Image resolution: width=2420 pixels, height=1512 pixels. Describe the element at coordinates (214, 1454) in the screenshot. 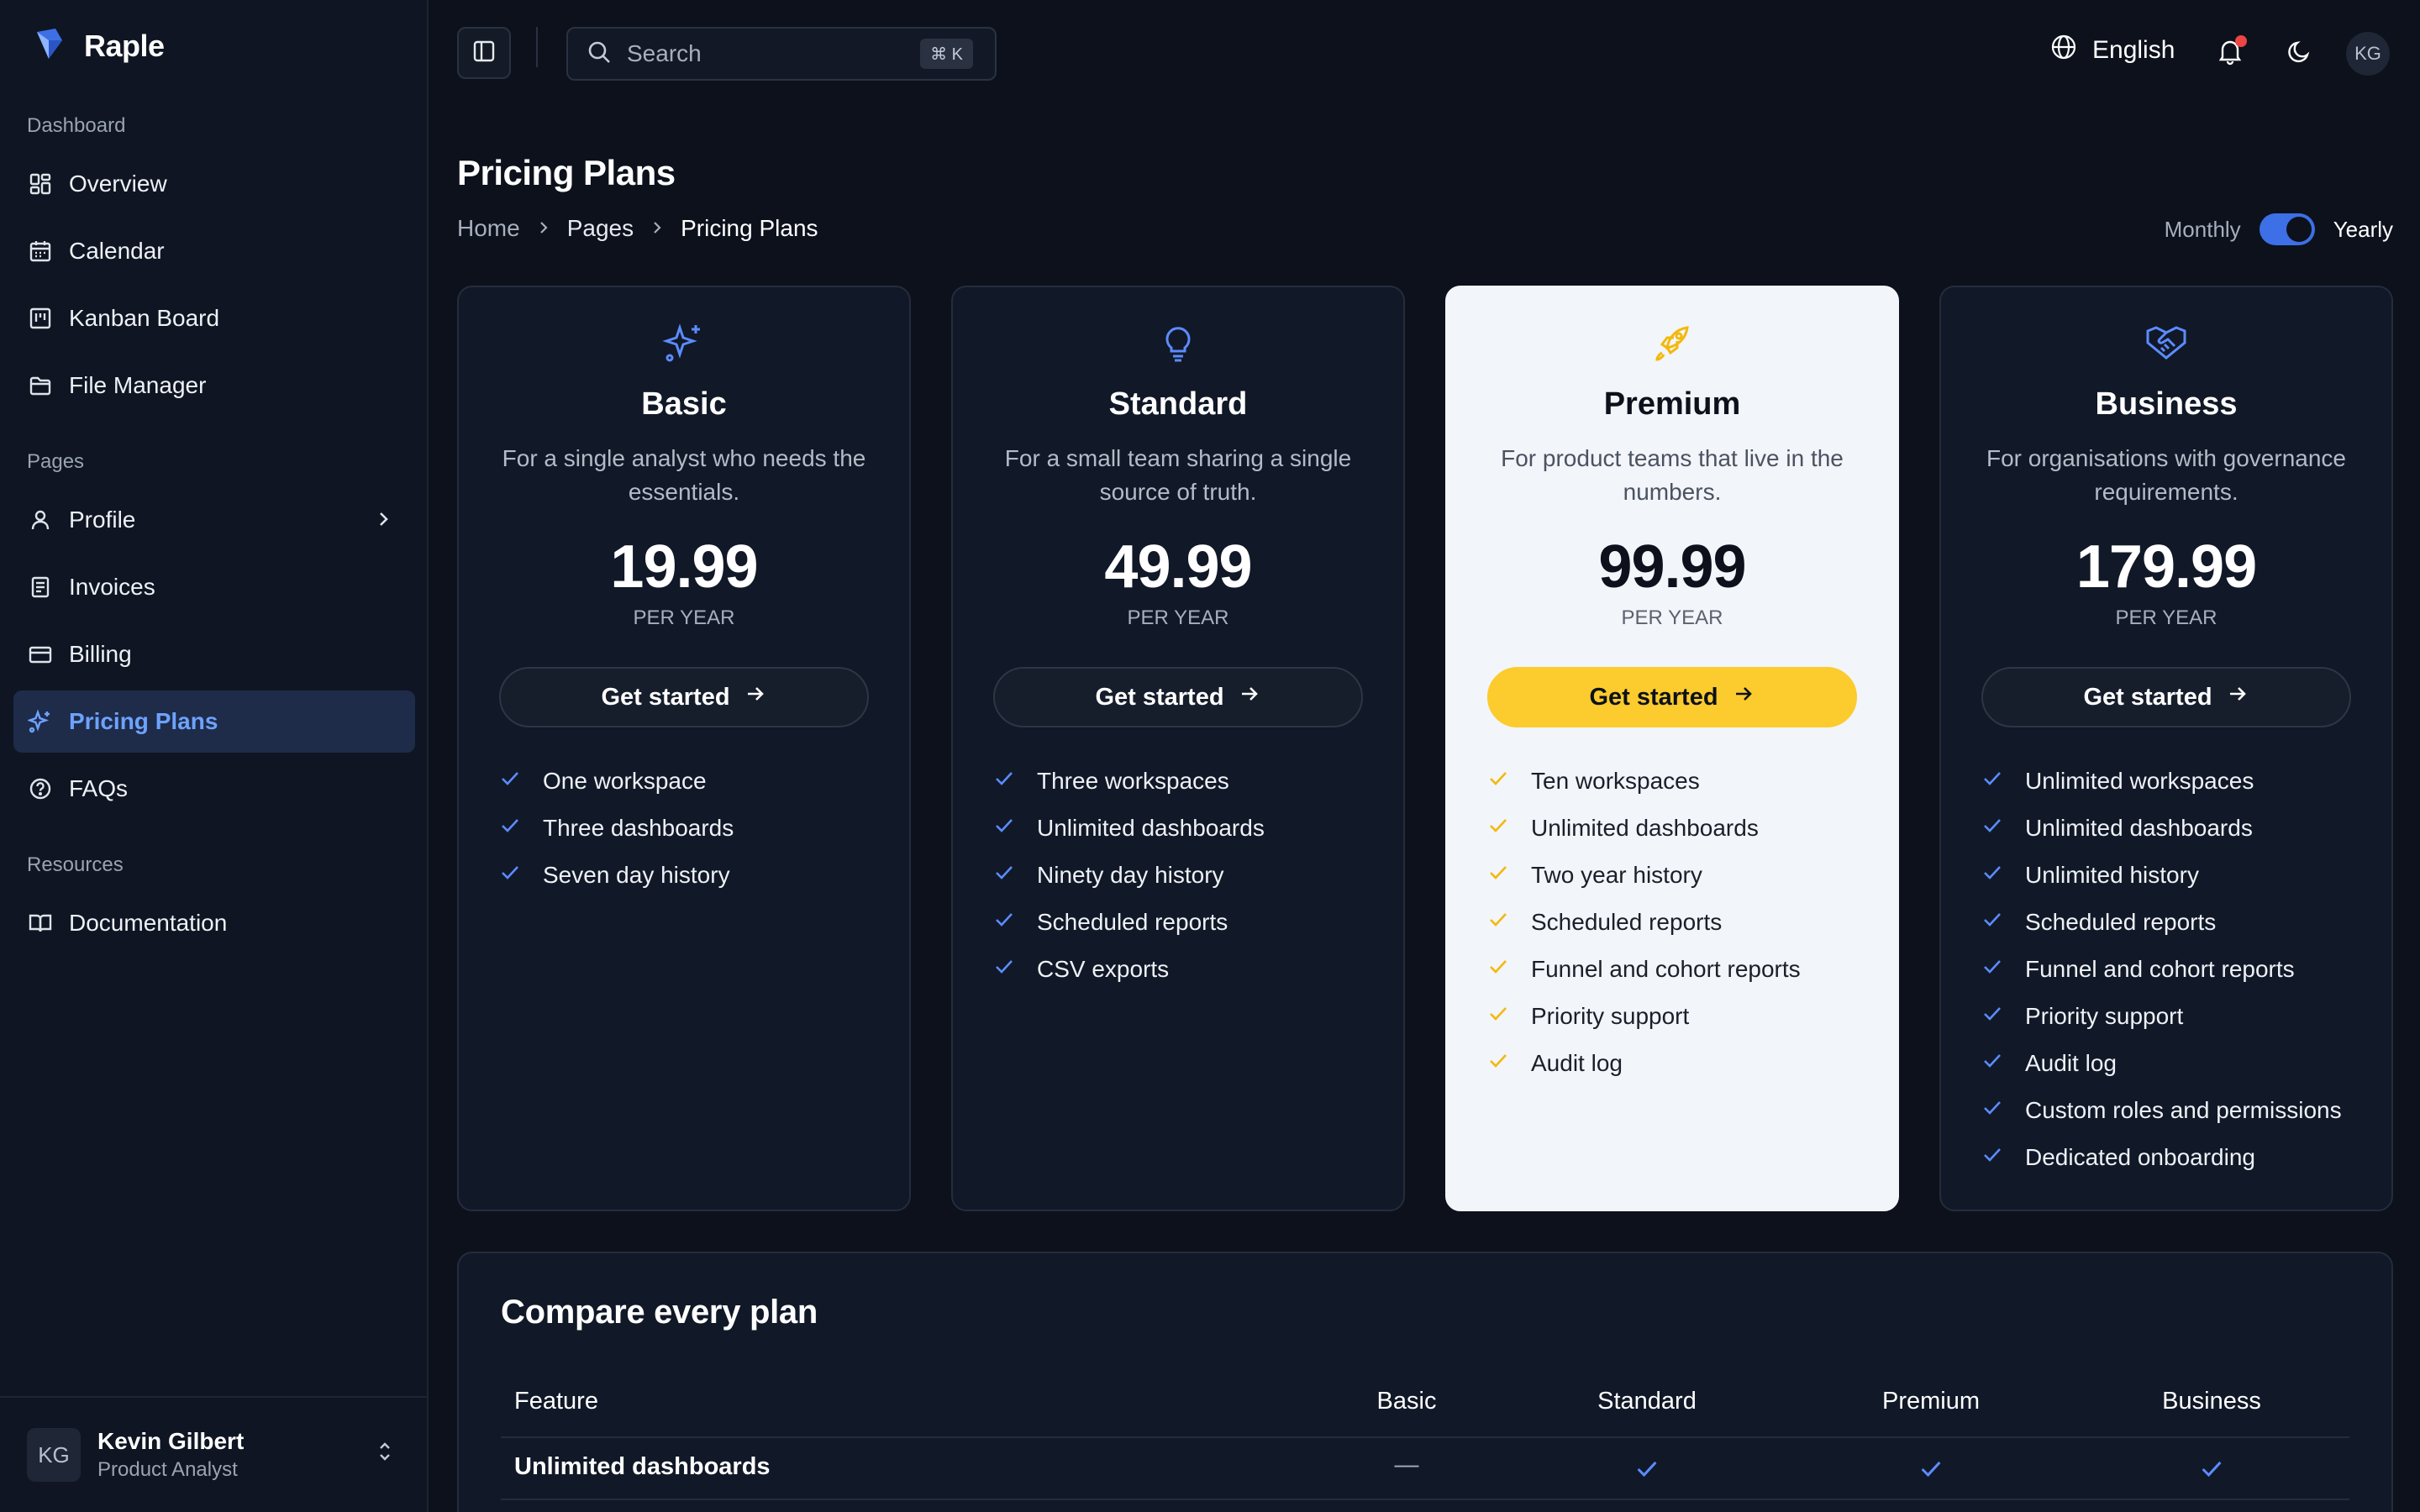

I see `user-menu: KG Kevin Gilbert Product Analyst` at that location.